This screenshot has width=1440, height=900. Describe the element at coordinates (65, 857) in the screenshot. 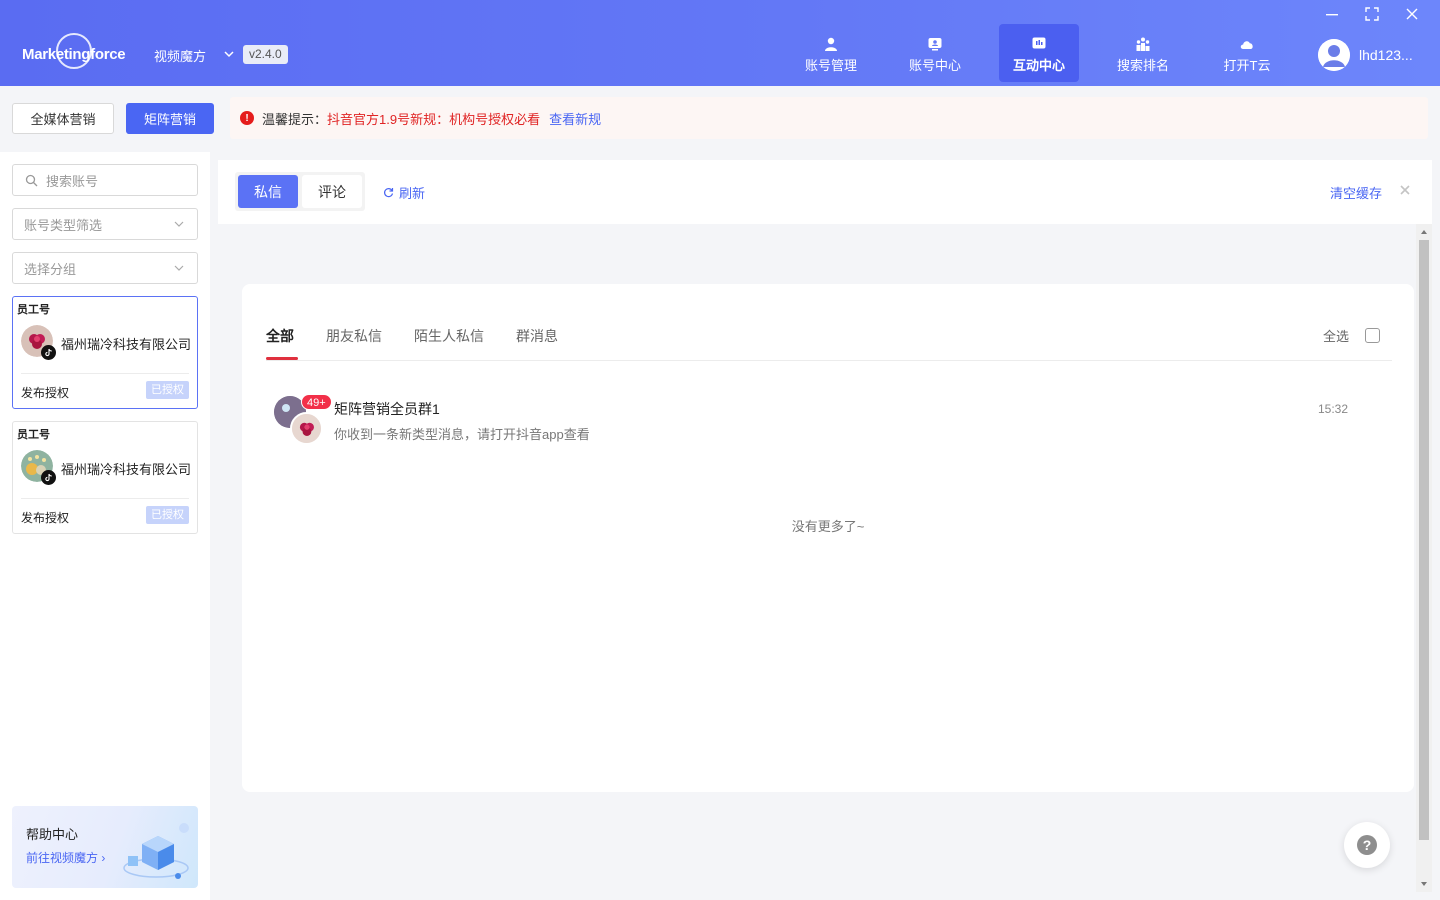

I see `go-to-video-magic-link: 前往视频魔方 ›` at that location.